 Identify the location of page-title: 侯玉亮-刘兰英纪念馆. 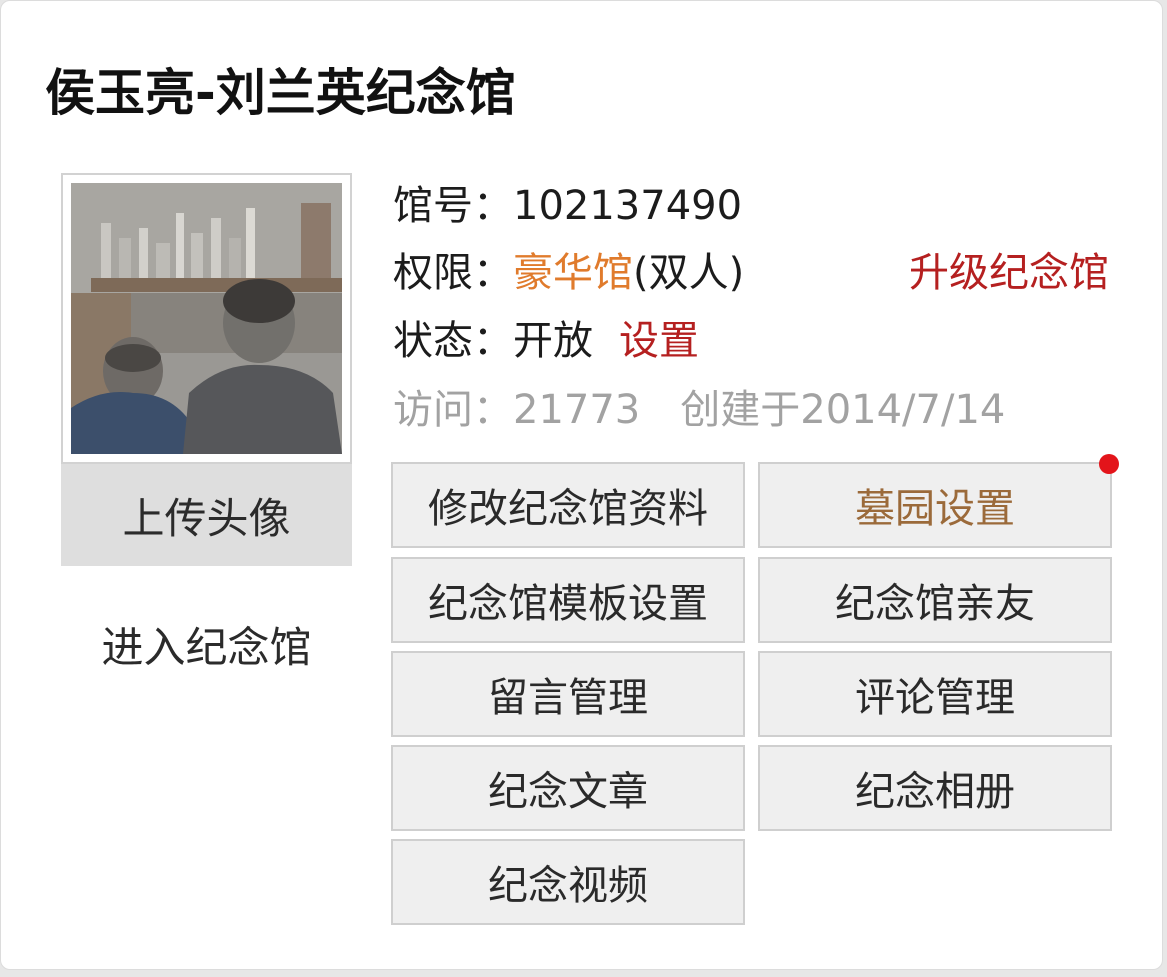
(280, 93).